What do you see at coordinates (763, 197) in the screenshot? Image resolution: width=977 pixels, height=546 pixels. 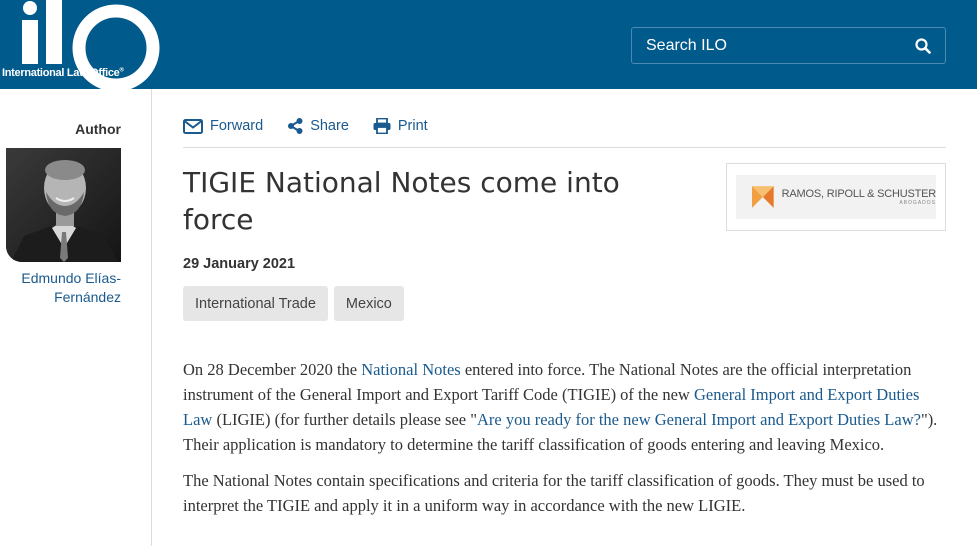 I see `firm-logo-mark` at bounding box center [763, 197].